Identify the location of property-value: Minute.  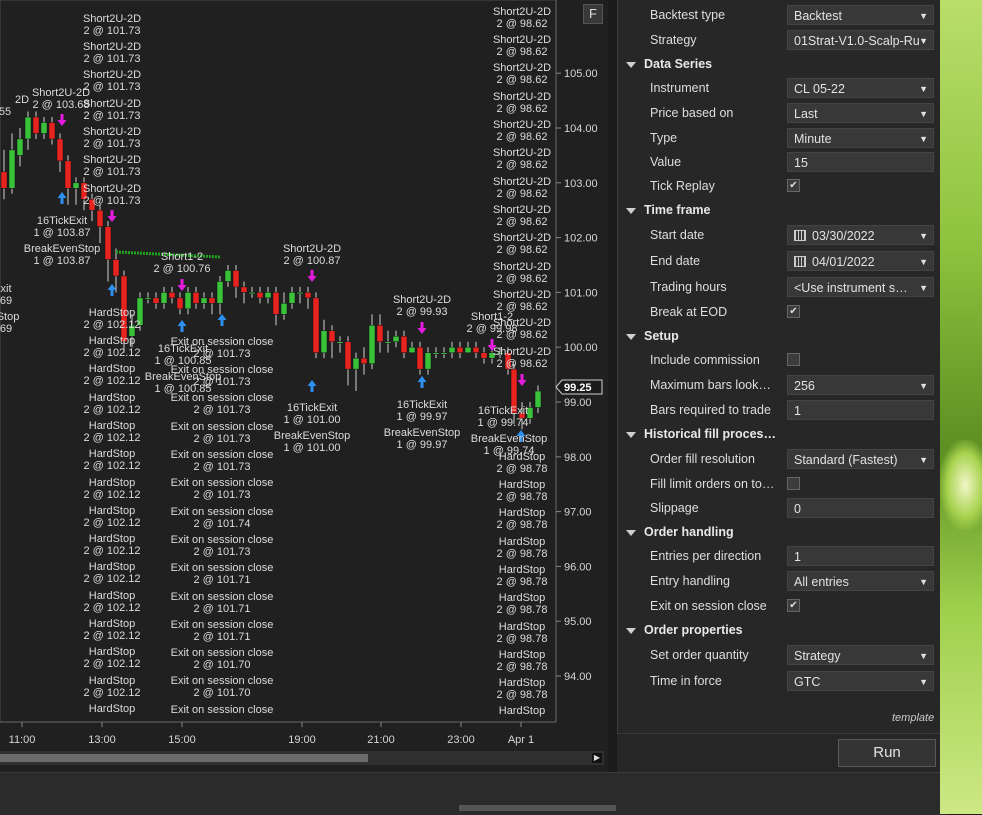
(813, 139).